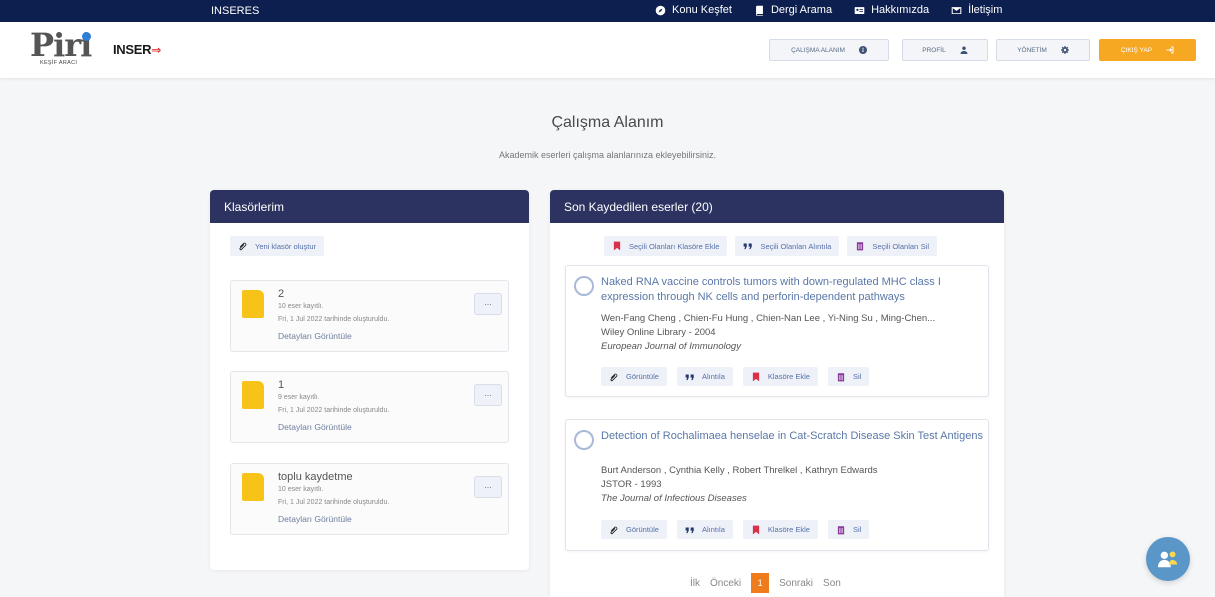 The width and height of the screenshot is (1215, 597). What do you see at coordinates (674, 498) in the screenshot?
I see `record-journal: The Journal of Infectious Diseases` at bounding box center [674, 498].